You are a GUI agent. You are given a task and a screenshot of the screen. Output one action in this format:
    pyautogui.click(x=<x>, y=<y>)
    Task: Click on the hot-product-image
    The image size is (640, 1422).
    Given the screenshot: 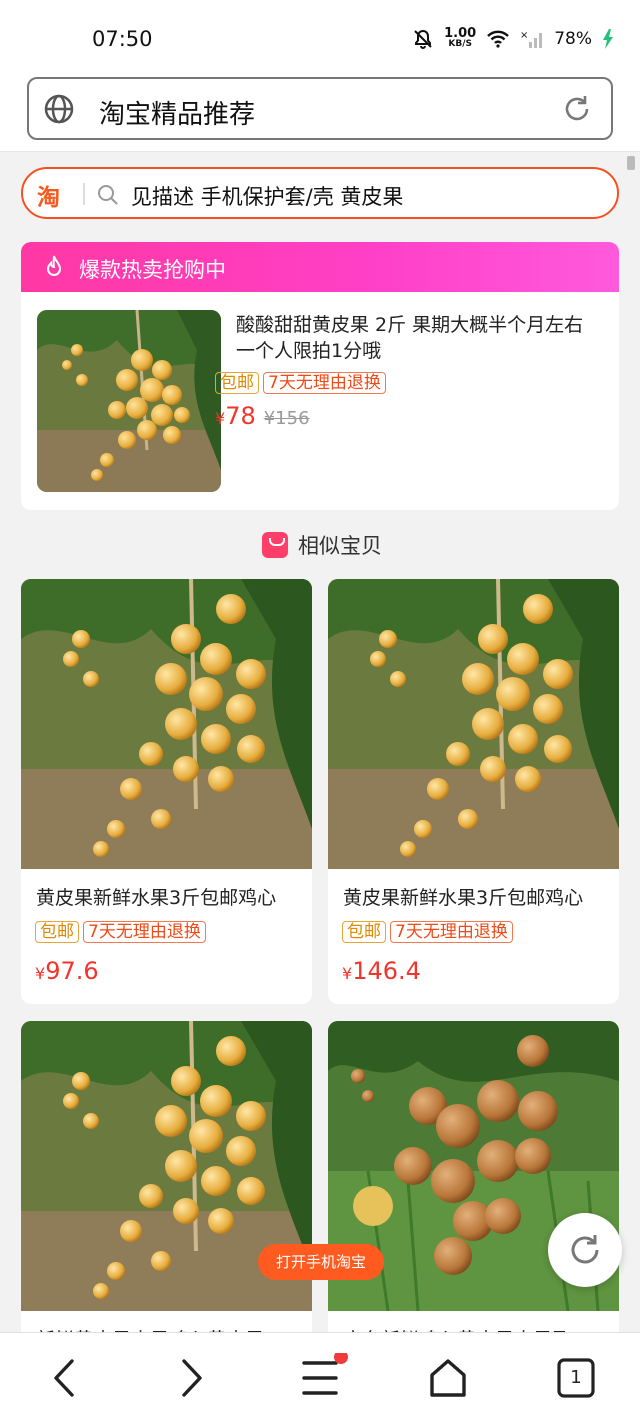 What is the action you would take?
    pyautogui.click(x=129, y=401)
    